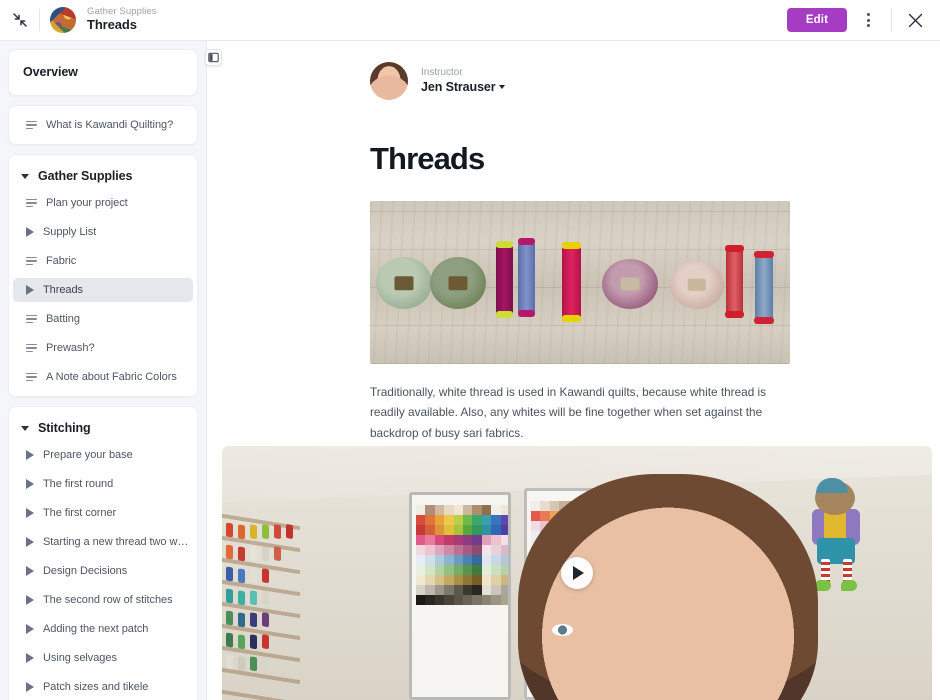  I want to click on sidebar-item-patch-sizes-and-tikele: Patch sizes and tikele, so click(103, 687).